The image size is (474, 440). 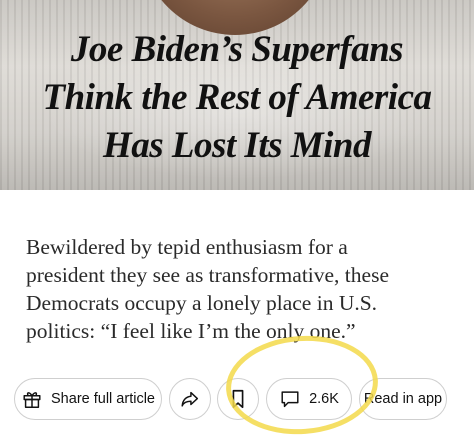 What do you see at coordinates (237, 49) in the screenshot?
I see `headline-line-1: Joe Biden’s Superfans` at bounding box center [237, 49].